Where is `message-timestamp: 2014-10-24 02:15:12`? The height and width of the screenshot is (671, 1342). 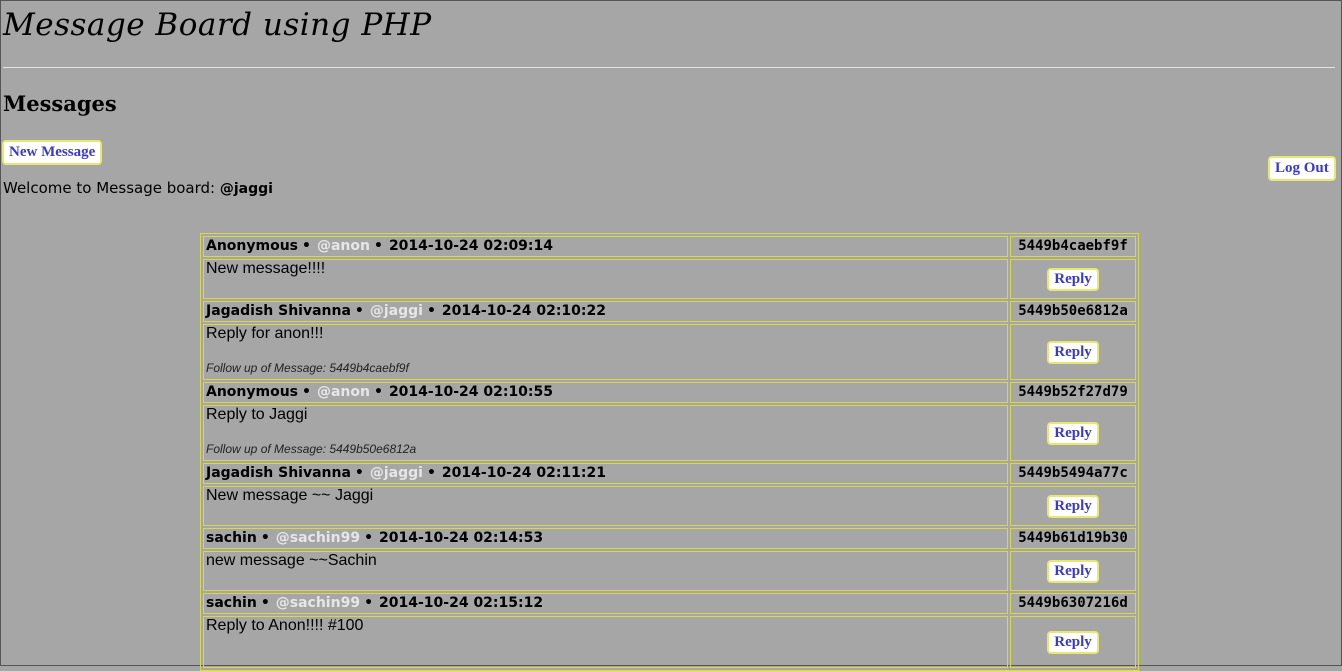 message-timestamp: 2014-10-24 02:15:12 is located at coordinates (461, 603).